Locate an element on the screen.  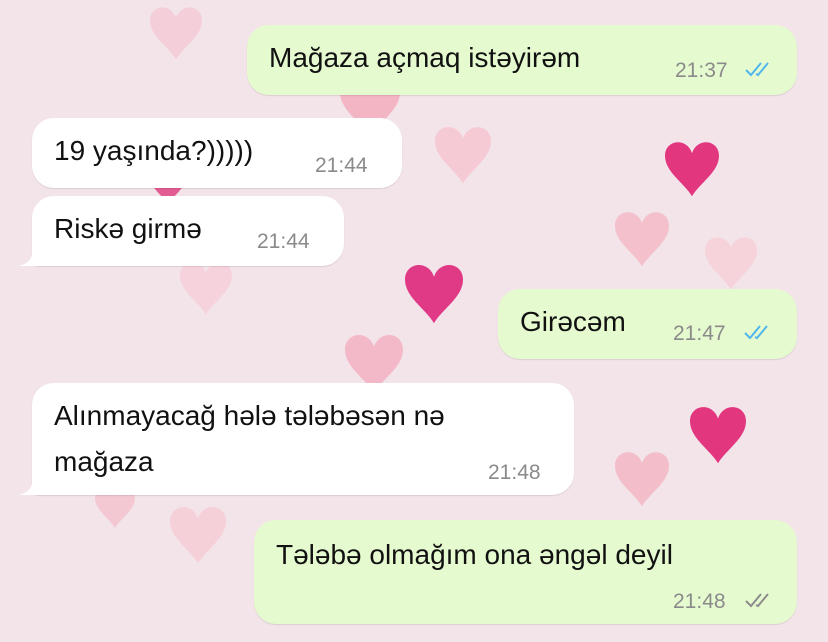
delivered-double-check-icon is located at coordinates (757, 600).